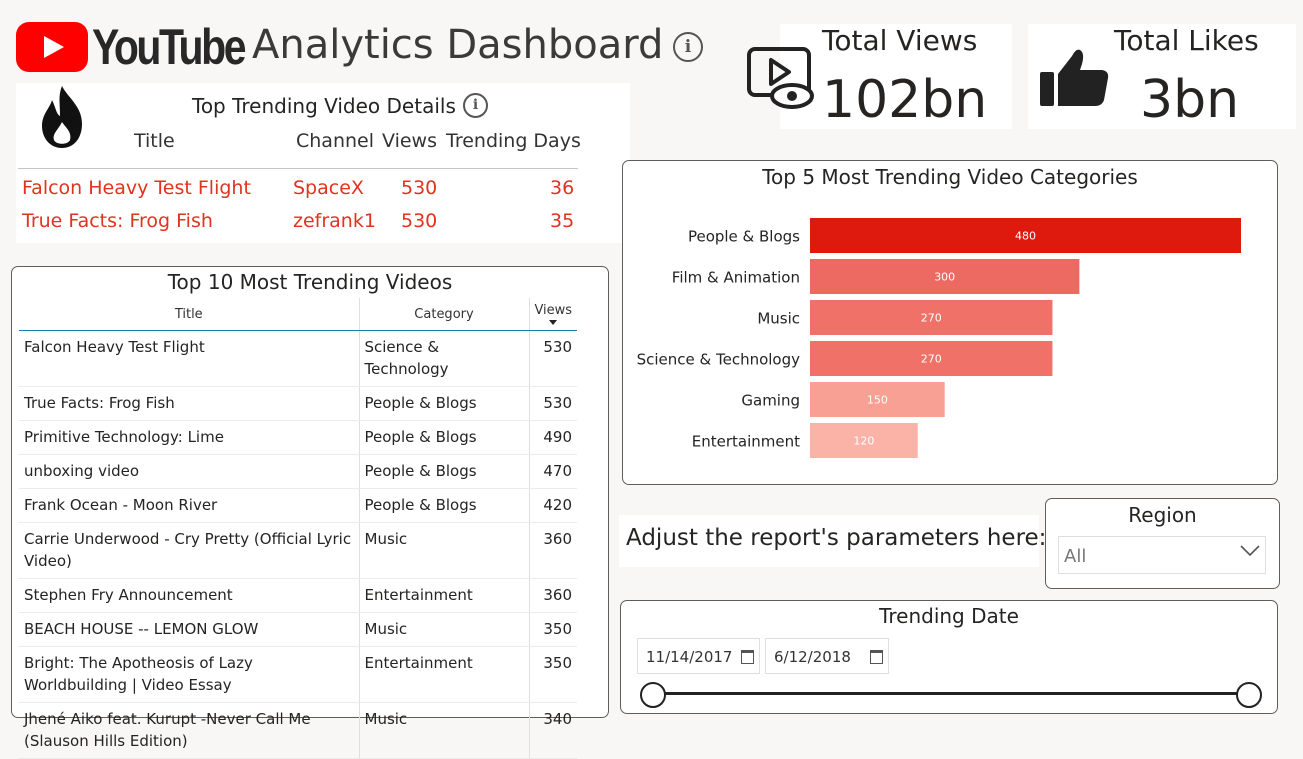 This screenshot has height=759, width=1303. I want to click on category-label: Music, so click(778, 319).